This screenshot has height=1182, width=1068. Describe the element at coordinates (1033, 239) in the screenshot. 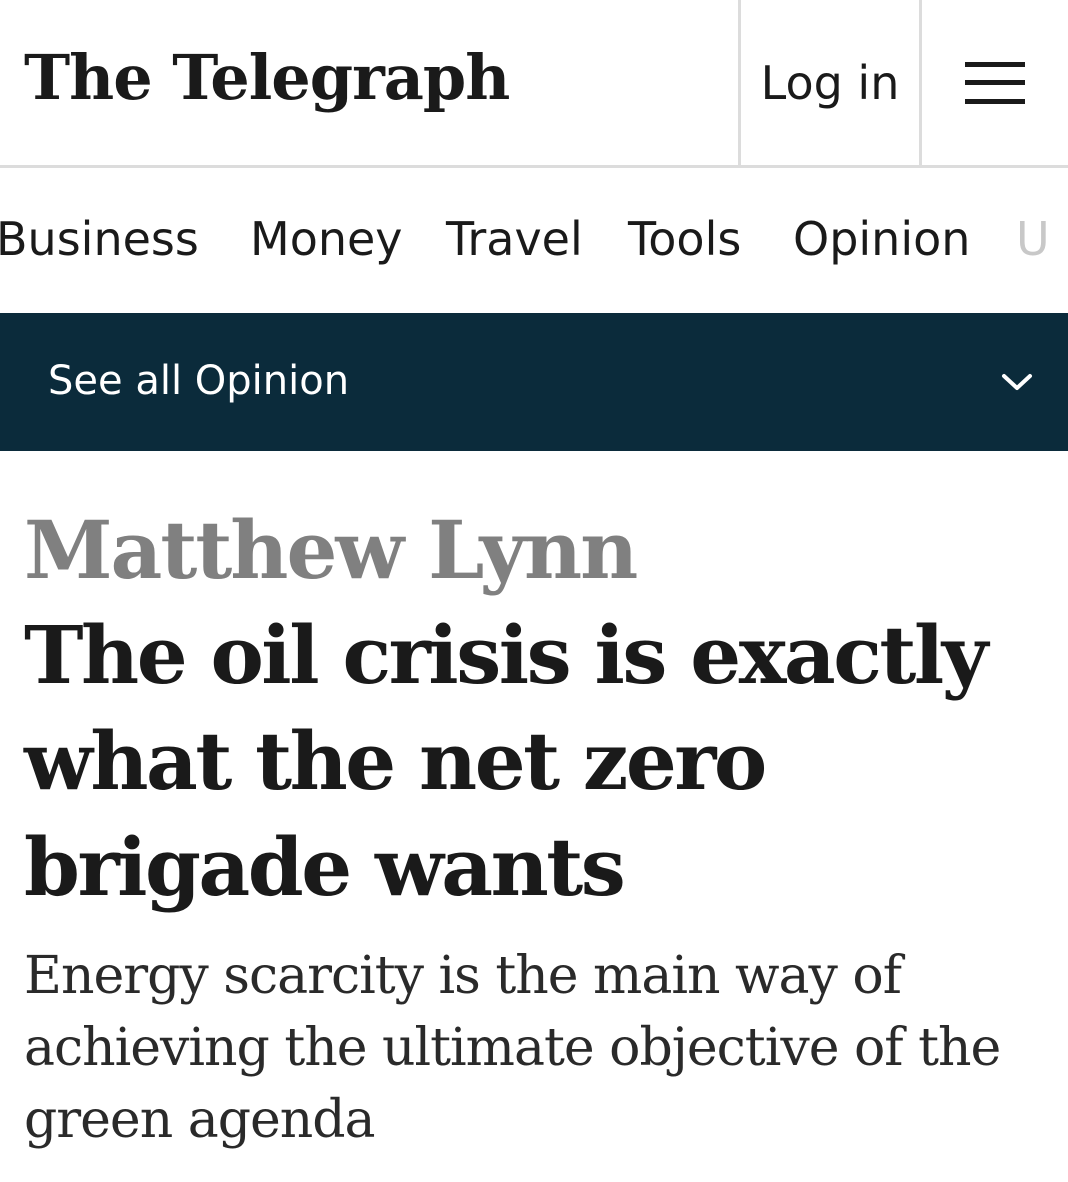

I see `nav-item-partial: U` at that location.